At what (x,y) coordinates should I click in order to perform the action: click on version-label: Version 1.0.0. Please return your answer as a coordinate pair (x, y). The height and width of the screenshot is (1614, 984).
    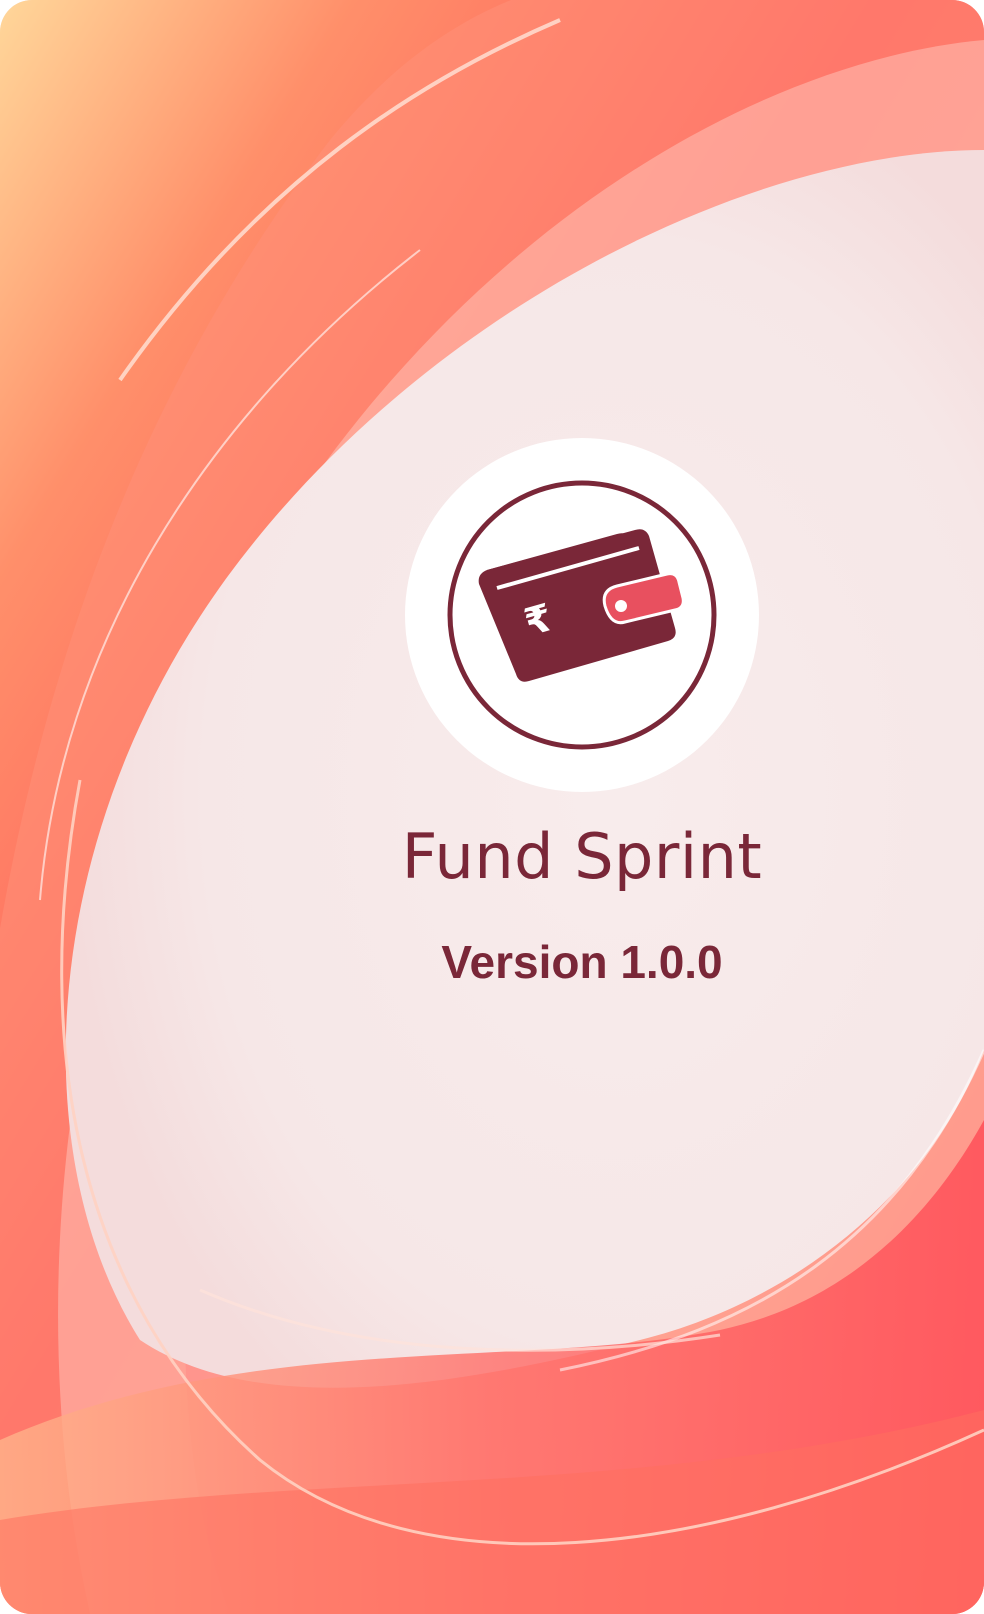
    Looking at the image, I should click on (582, 962).